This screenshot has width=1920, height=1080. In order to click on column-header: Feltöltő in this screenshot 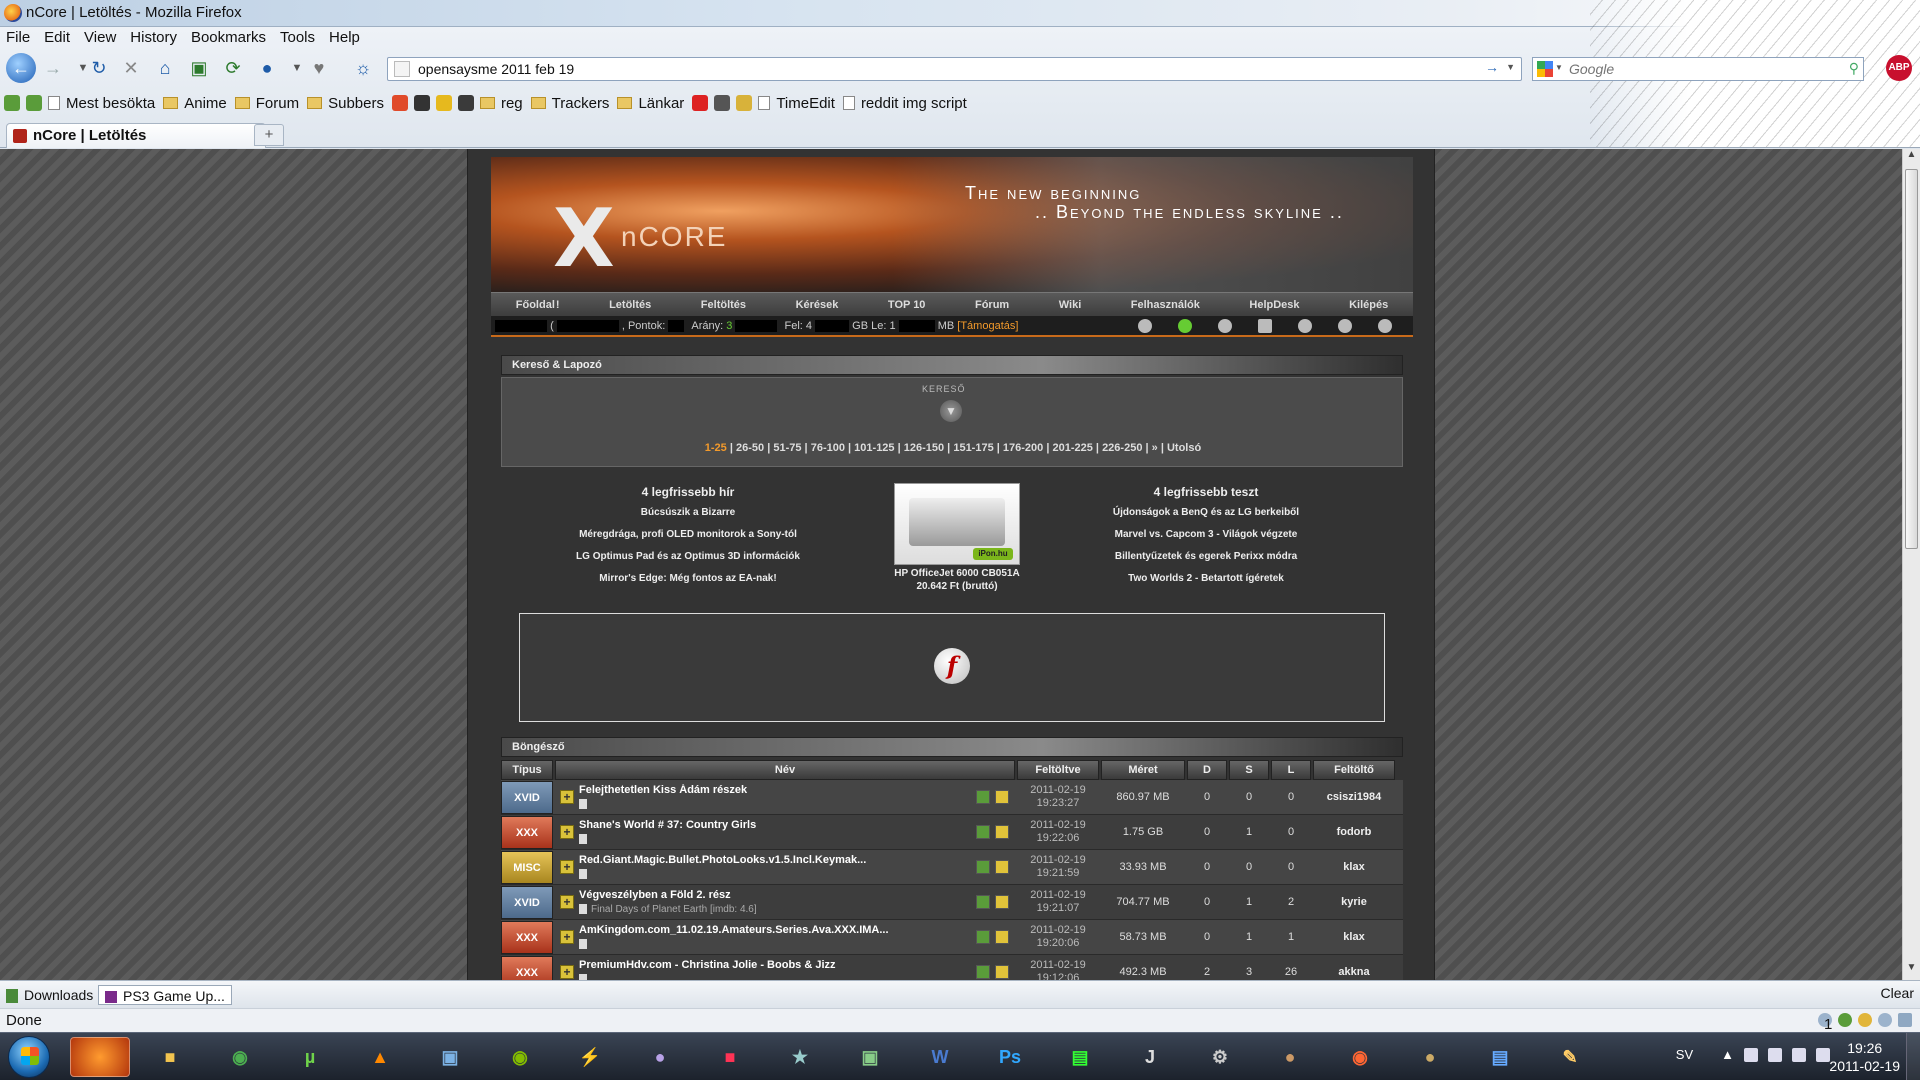, I will do `click(1354, 770)`.